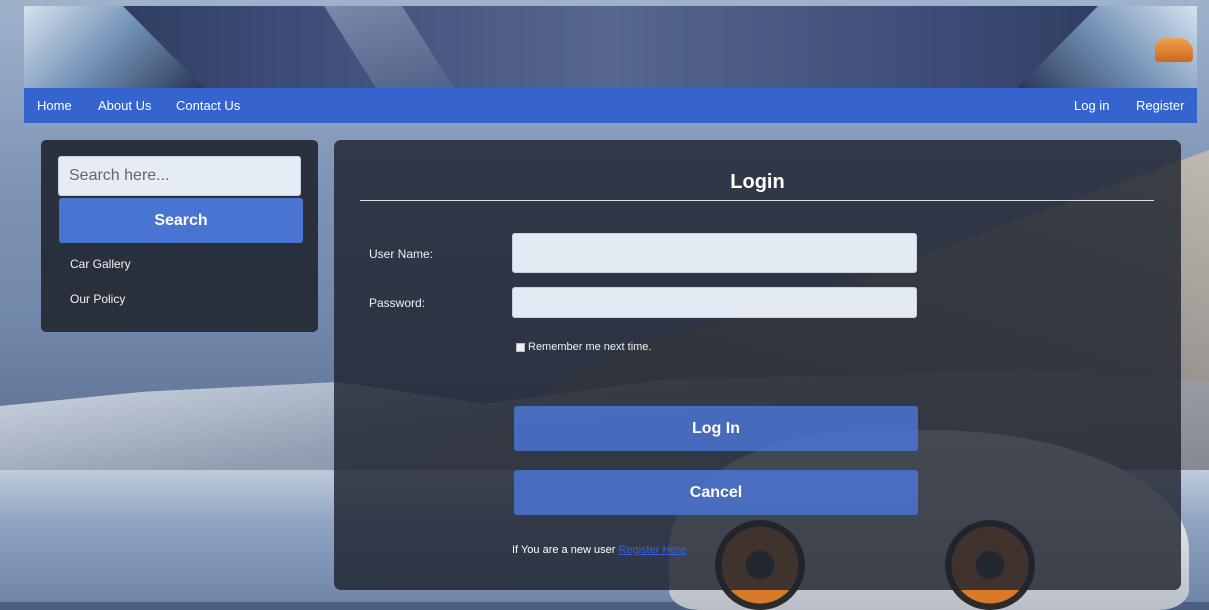 Image resolution: width=1209 pixels, height=610 pixels. Describe the element at coordinates (652, 550) in the screenshot. I see `register-here-link: Register Here` at that location.